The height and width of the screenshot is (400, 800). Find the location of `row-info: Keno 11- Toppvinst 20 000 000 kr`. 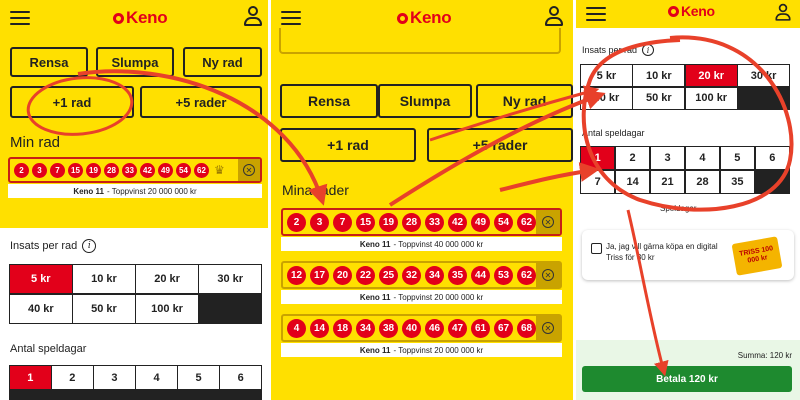

row-info: Keno 11- Toppvinst 20 000 000 kr is located at coordinates (421, 350).